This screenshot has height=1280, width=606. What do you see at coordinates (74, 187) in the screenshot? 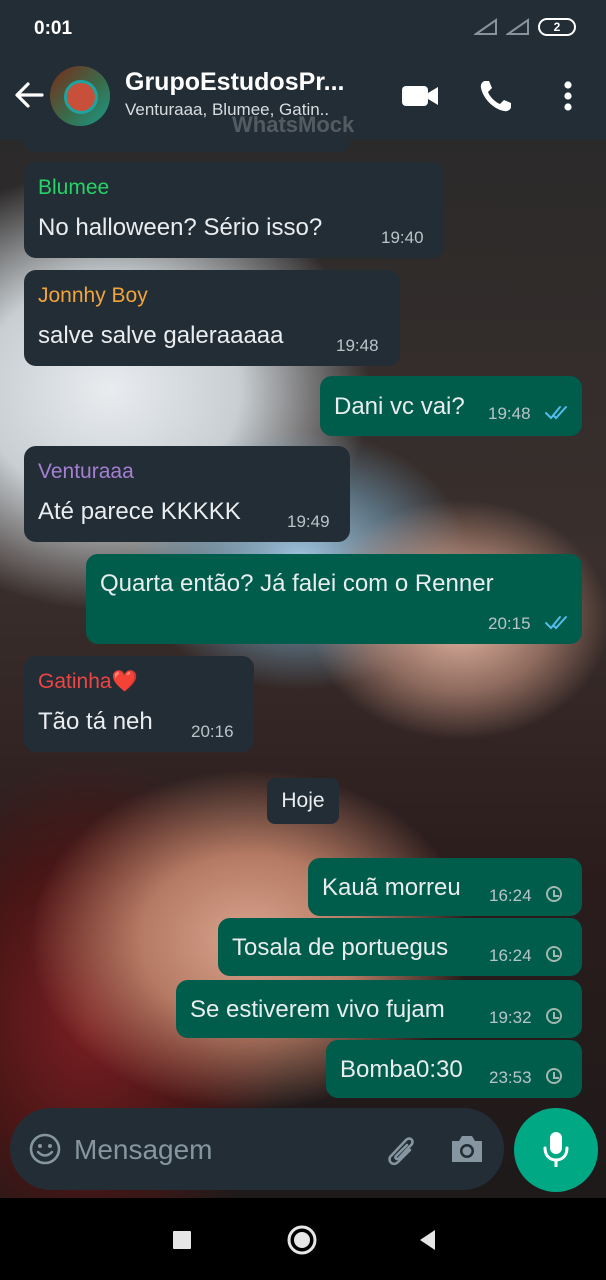
I see `sender-name: Blumee` at bounding box center [74, 187].